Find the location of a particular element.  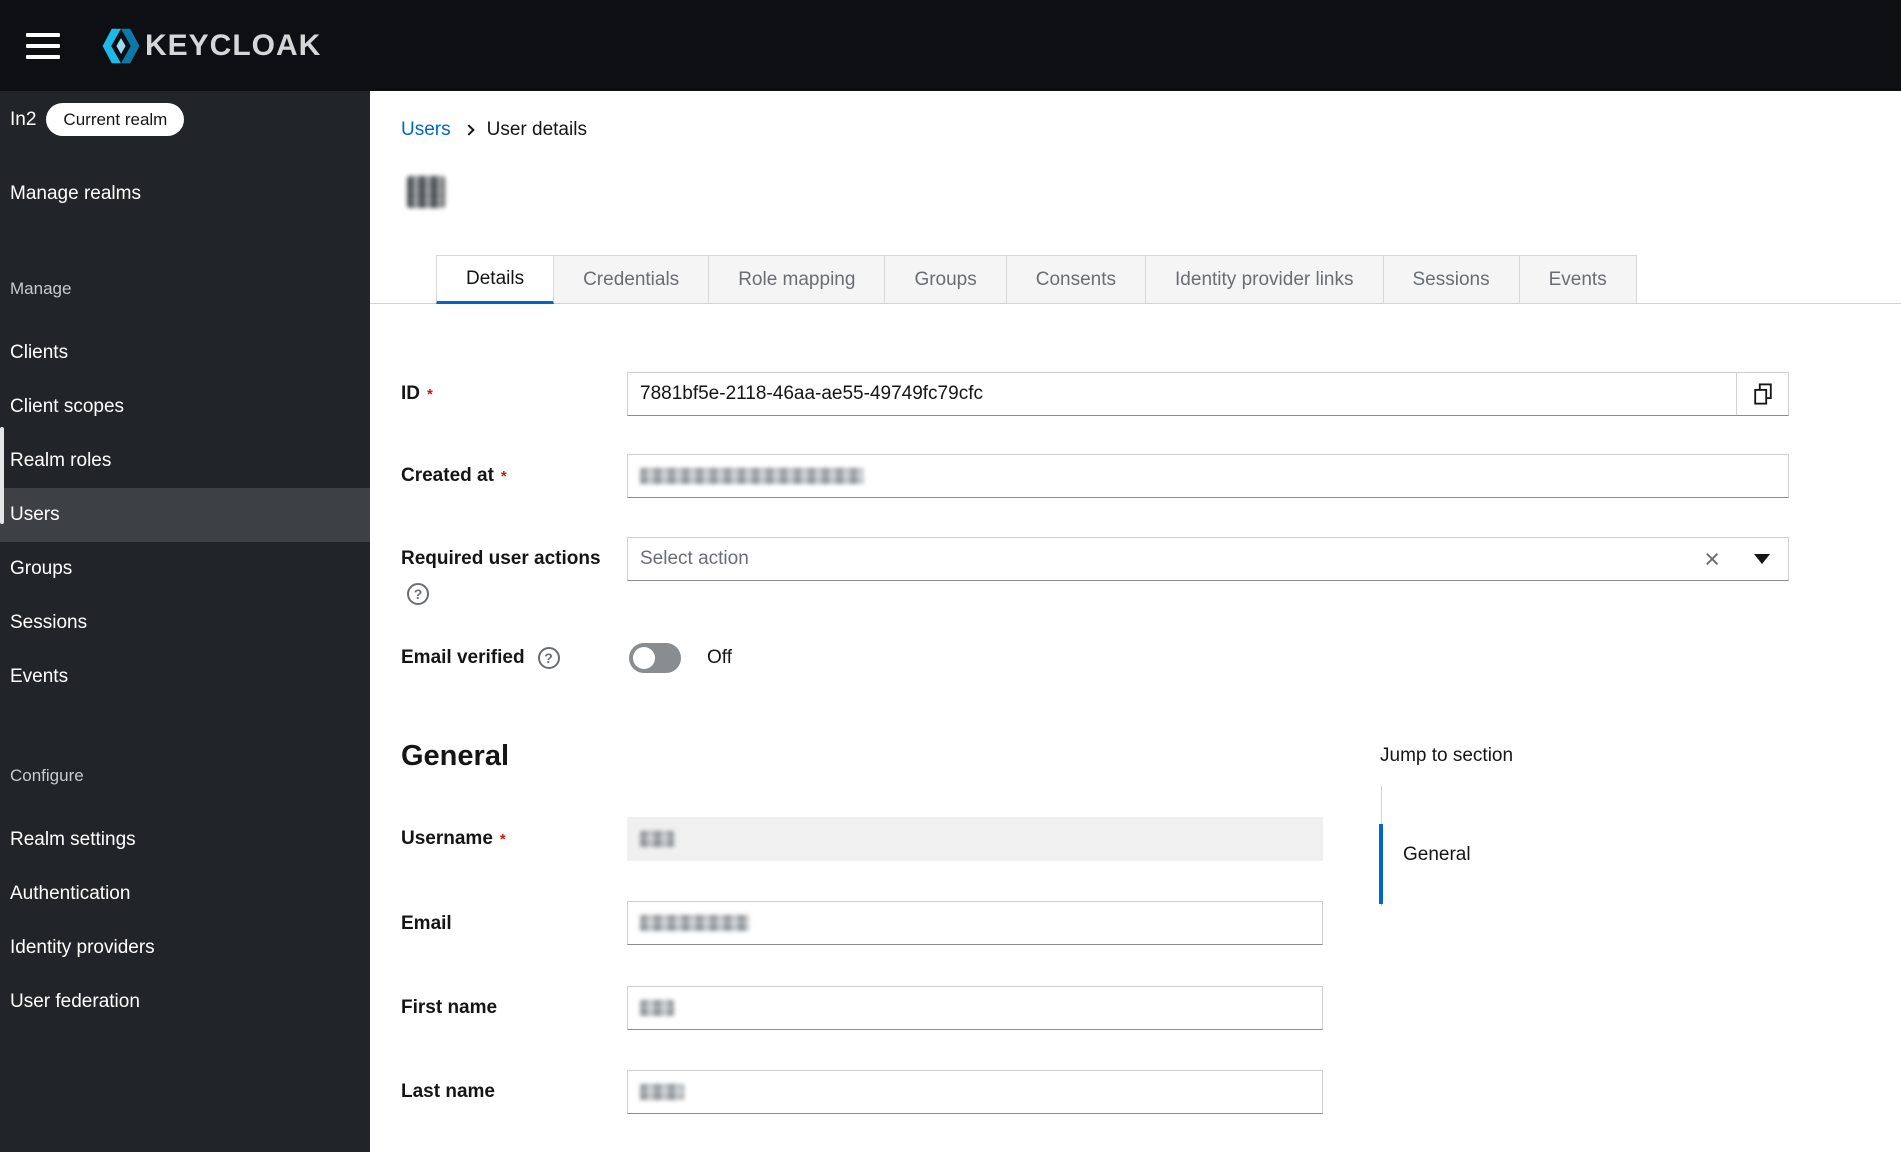

tab-role-mapping: Role mapping is located at coordinates (797, 279).